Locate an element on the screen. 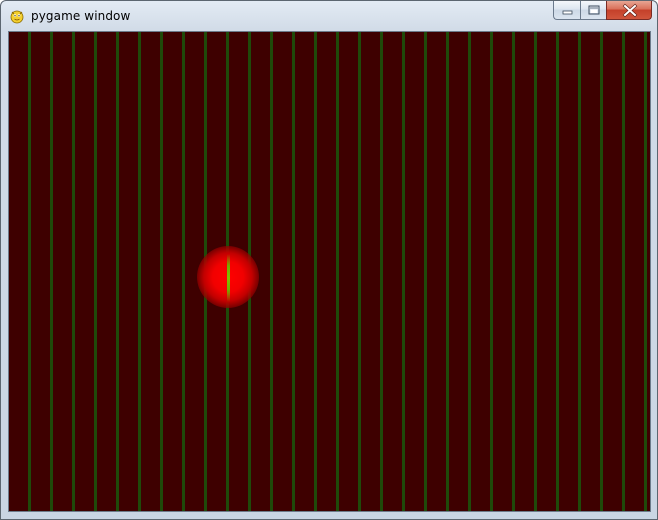  title-bar: pygame window is located at coordinates (329, 16).